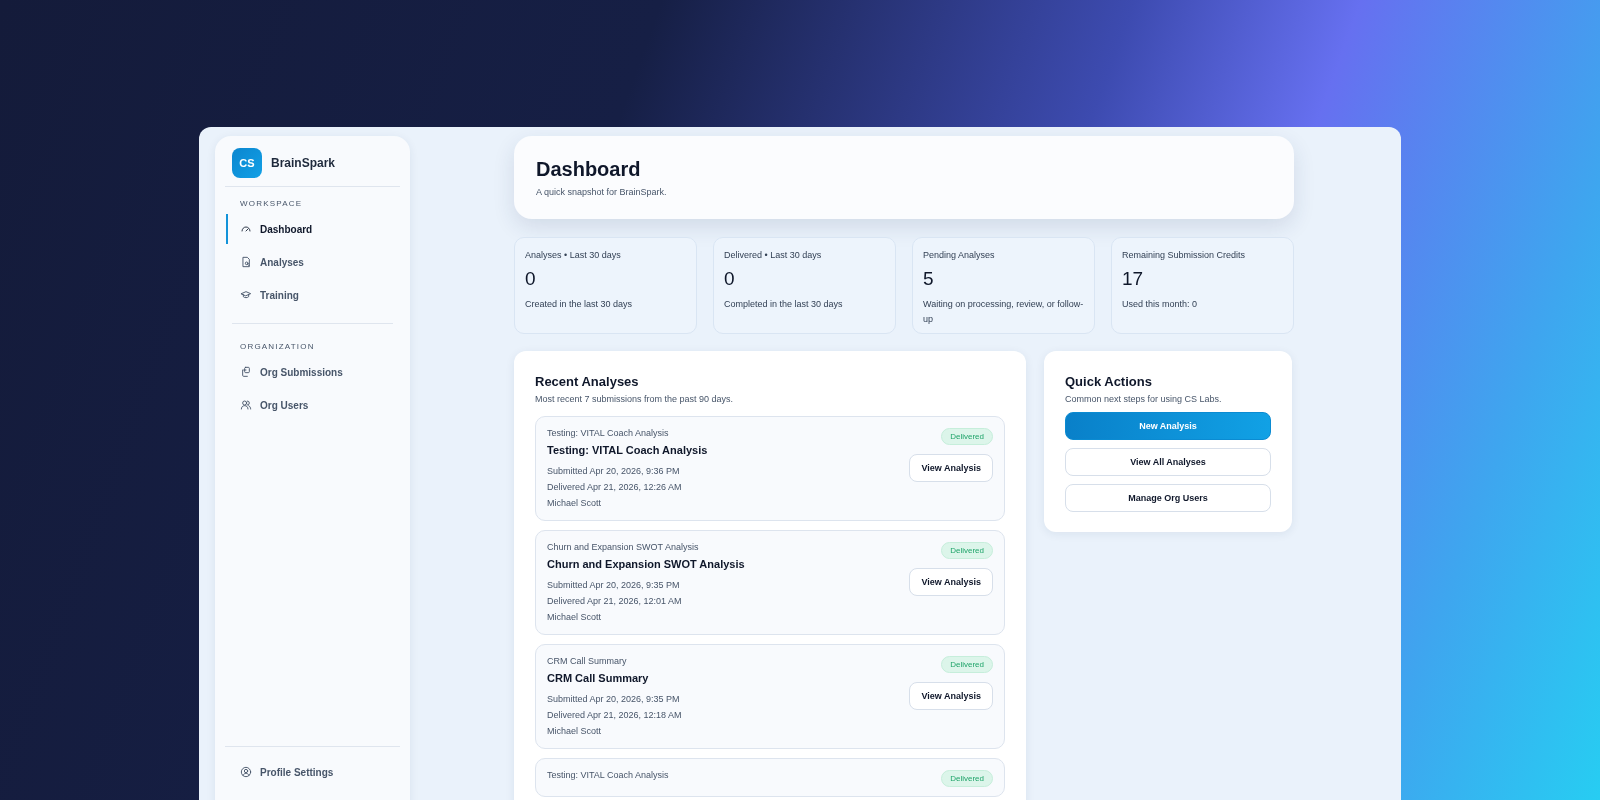 This screenshot has width=1600, height=800. What do you see at coordinates (587, 381) in the screenshot?
I see `panel-title: Recent Analyses` at bounding box center [587, 381].